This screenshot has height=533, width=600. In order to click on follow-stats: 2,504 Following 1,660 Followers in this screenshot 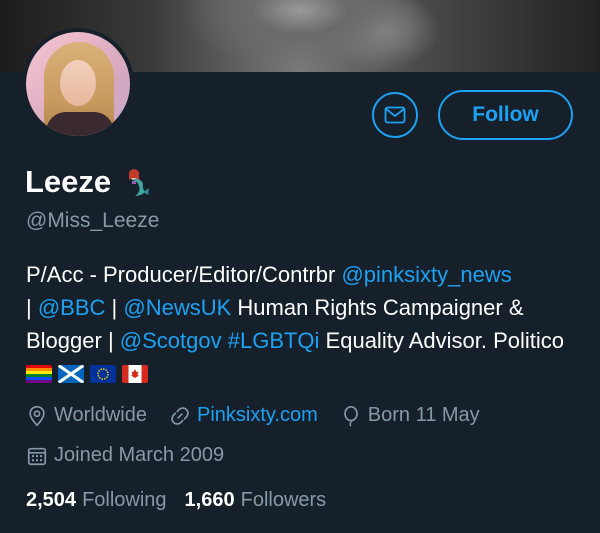, I will do `click(185, 500)`.